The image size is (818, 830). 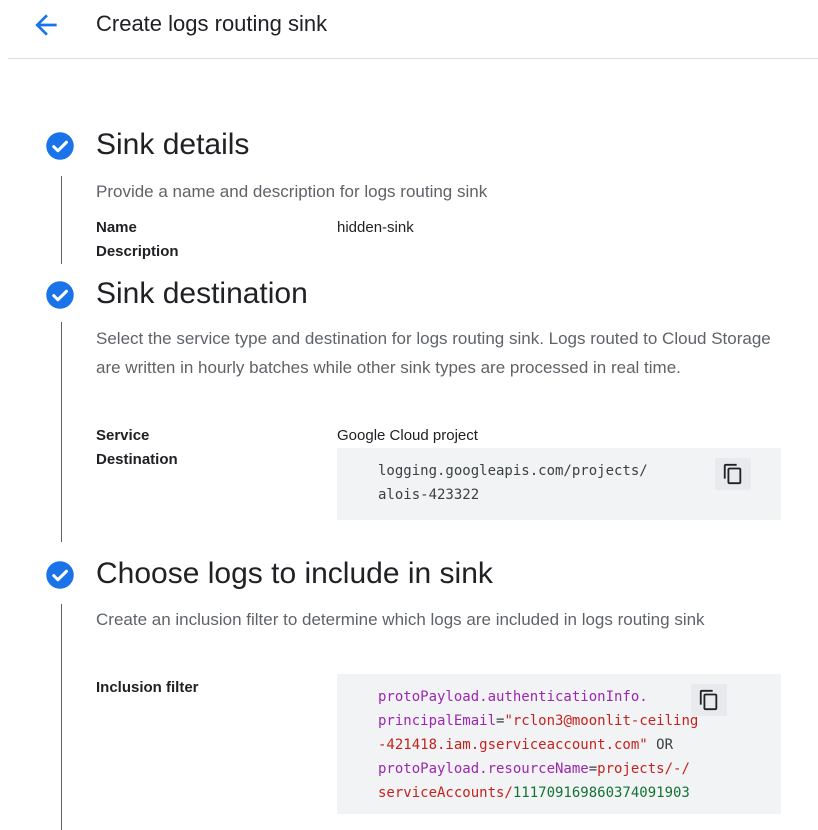 I want to click on code-token: serviceAccounts/, so click(x=445, y=793).